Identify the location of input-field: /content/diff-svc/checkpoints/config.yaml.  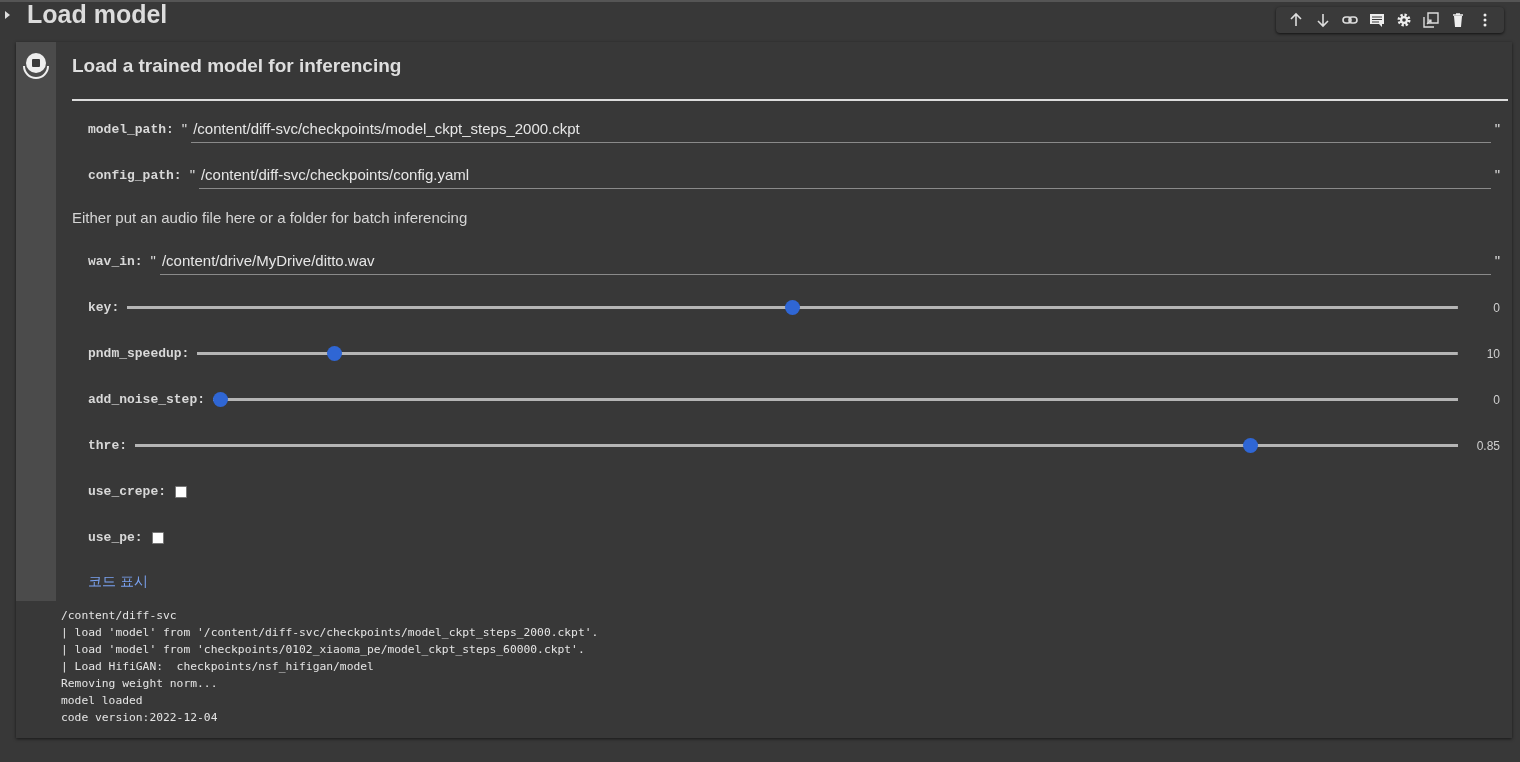
(844, 175).